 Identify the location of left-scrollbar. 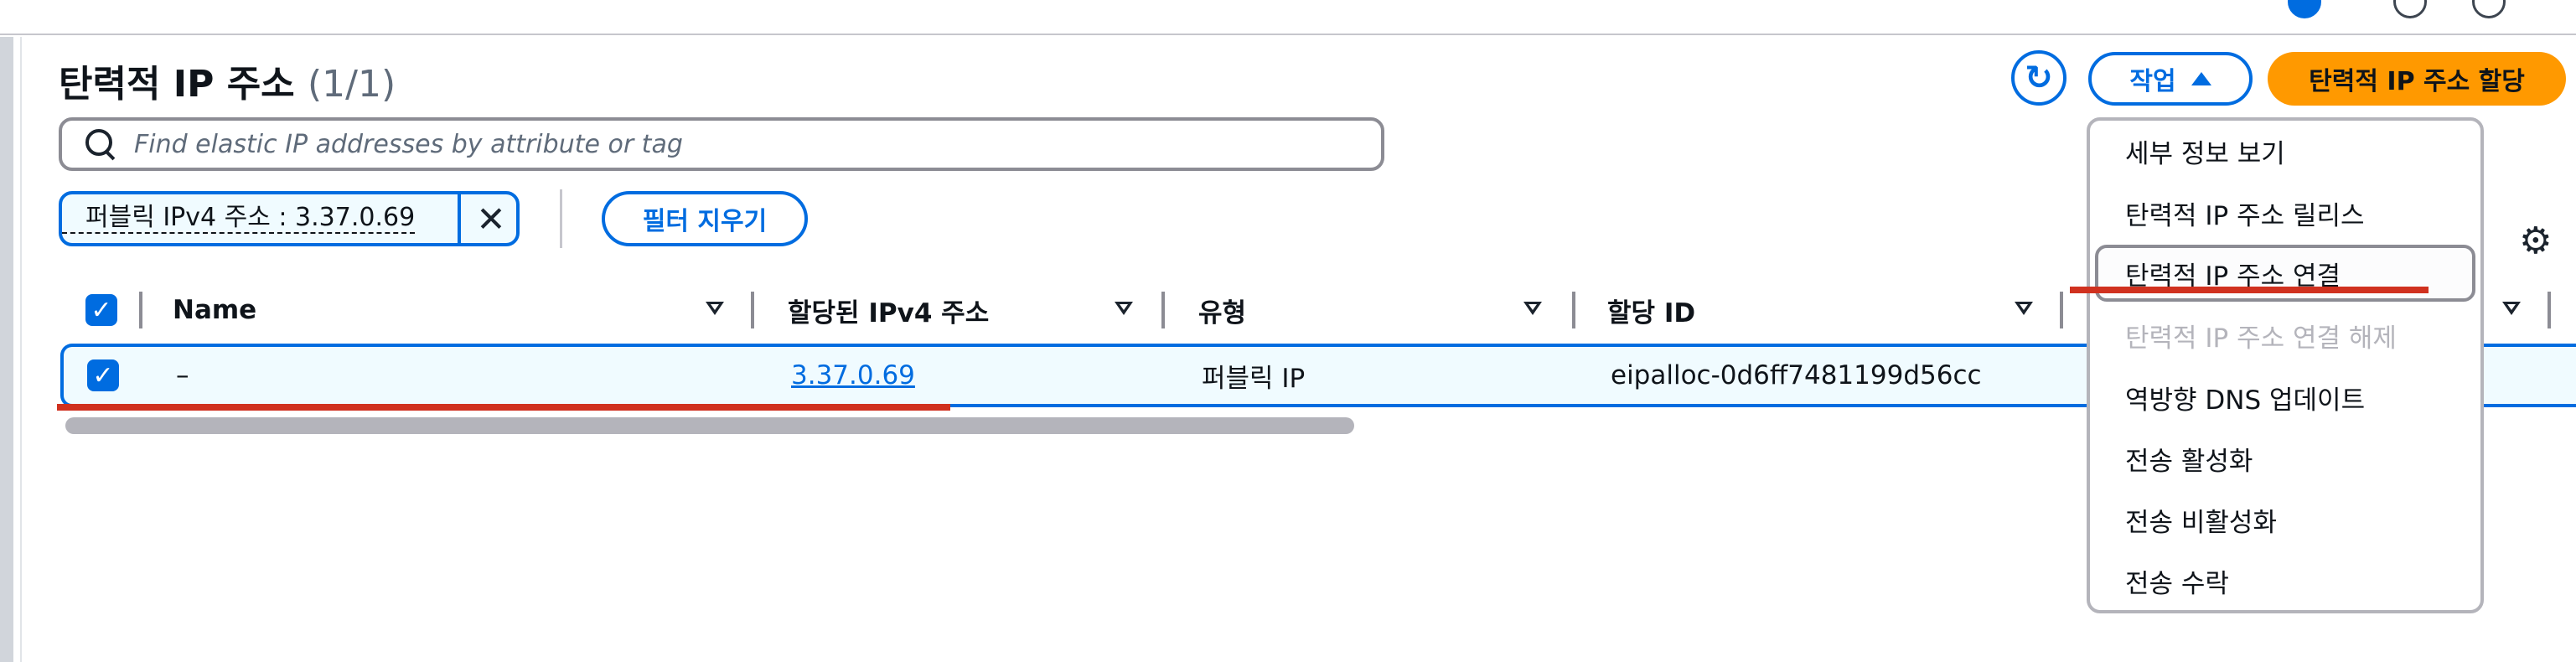
(6, 349).